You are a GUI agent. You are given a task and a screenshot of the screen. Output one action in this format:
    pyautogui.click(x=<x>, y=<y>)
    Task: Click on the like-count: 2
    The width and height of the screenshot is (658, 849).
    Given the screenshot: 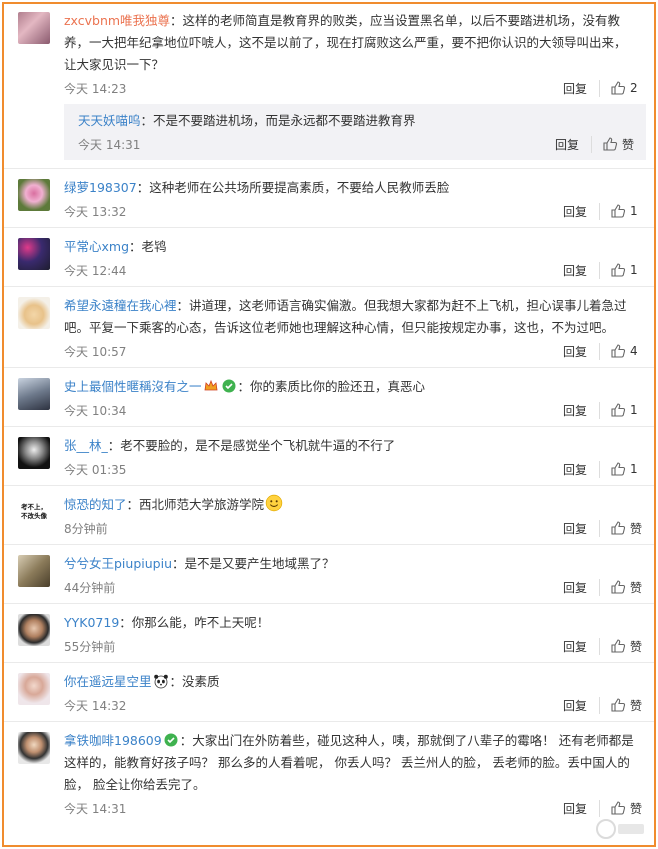 What is the action you would take?
    pyautogui.click(x=634, y=88)
    